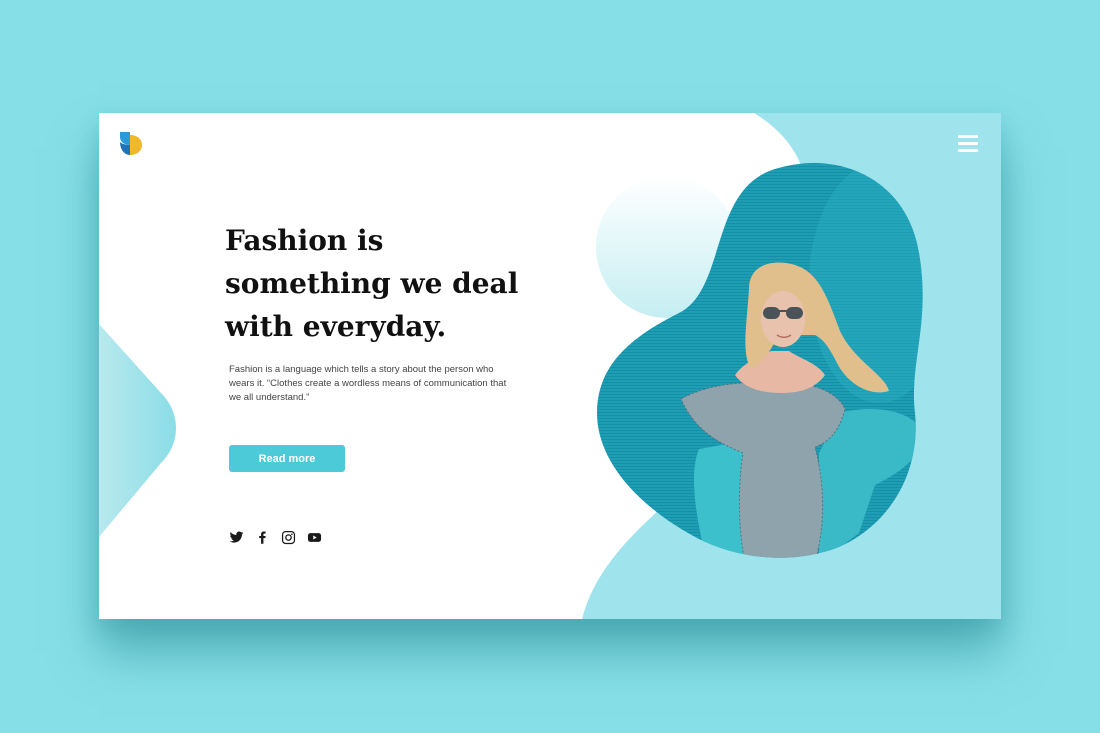  Describe the element at coordinates (314, 537) in the screenshot. I see `youtube-icon` at that location.